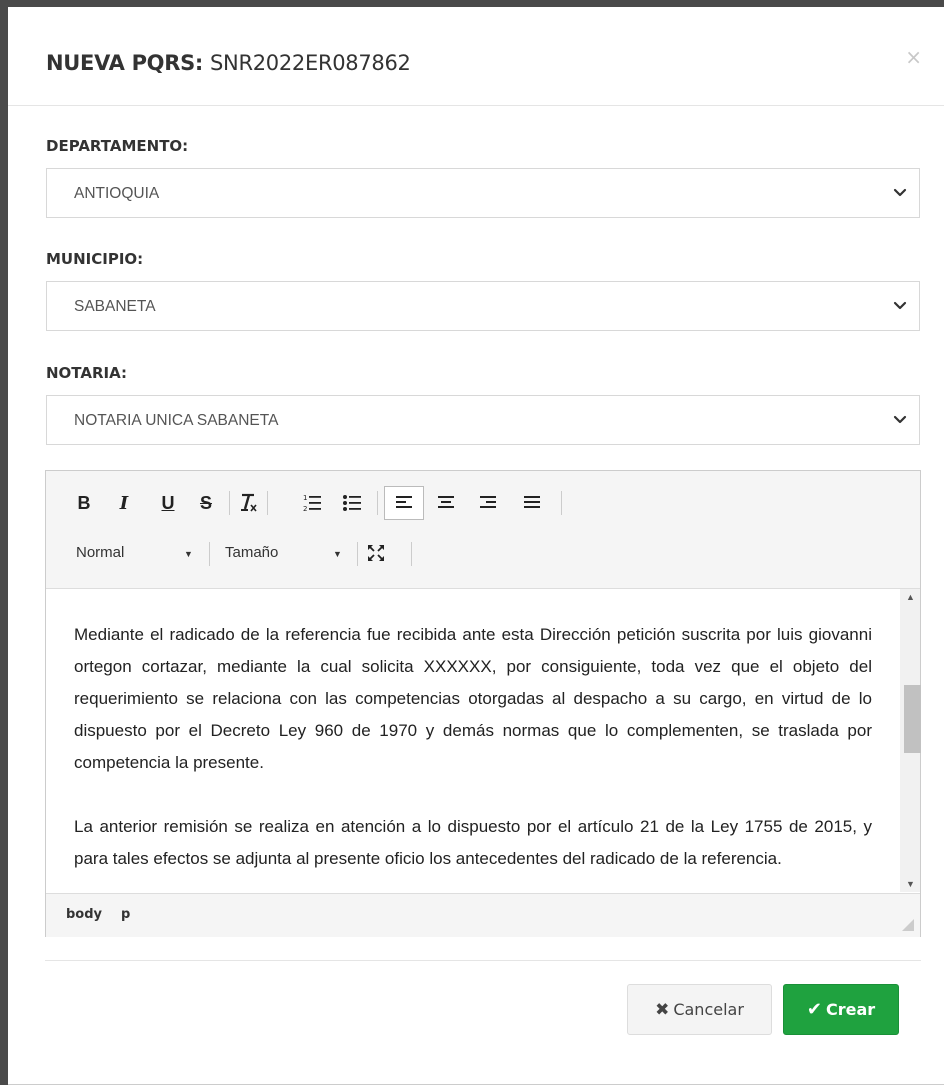 This screenshot has height=1085, width=944. I want to click on maximize-icon, so click(376, 553).